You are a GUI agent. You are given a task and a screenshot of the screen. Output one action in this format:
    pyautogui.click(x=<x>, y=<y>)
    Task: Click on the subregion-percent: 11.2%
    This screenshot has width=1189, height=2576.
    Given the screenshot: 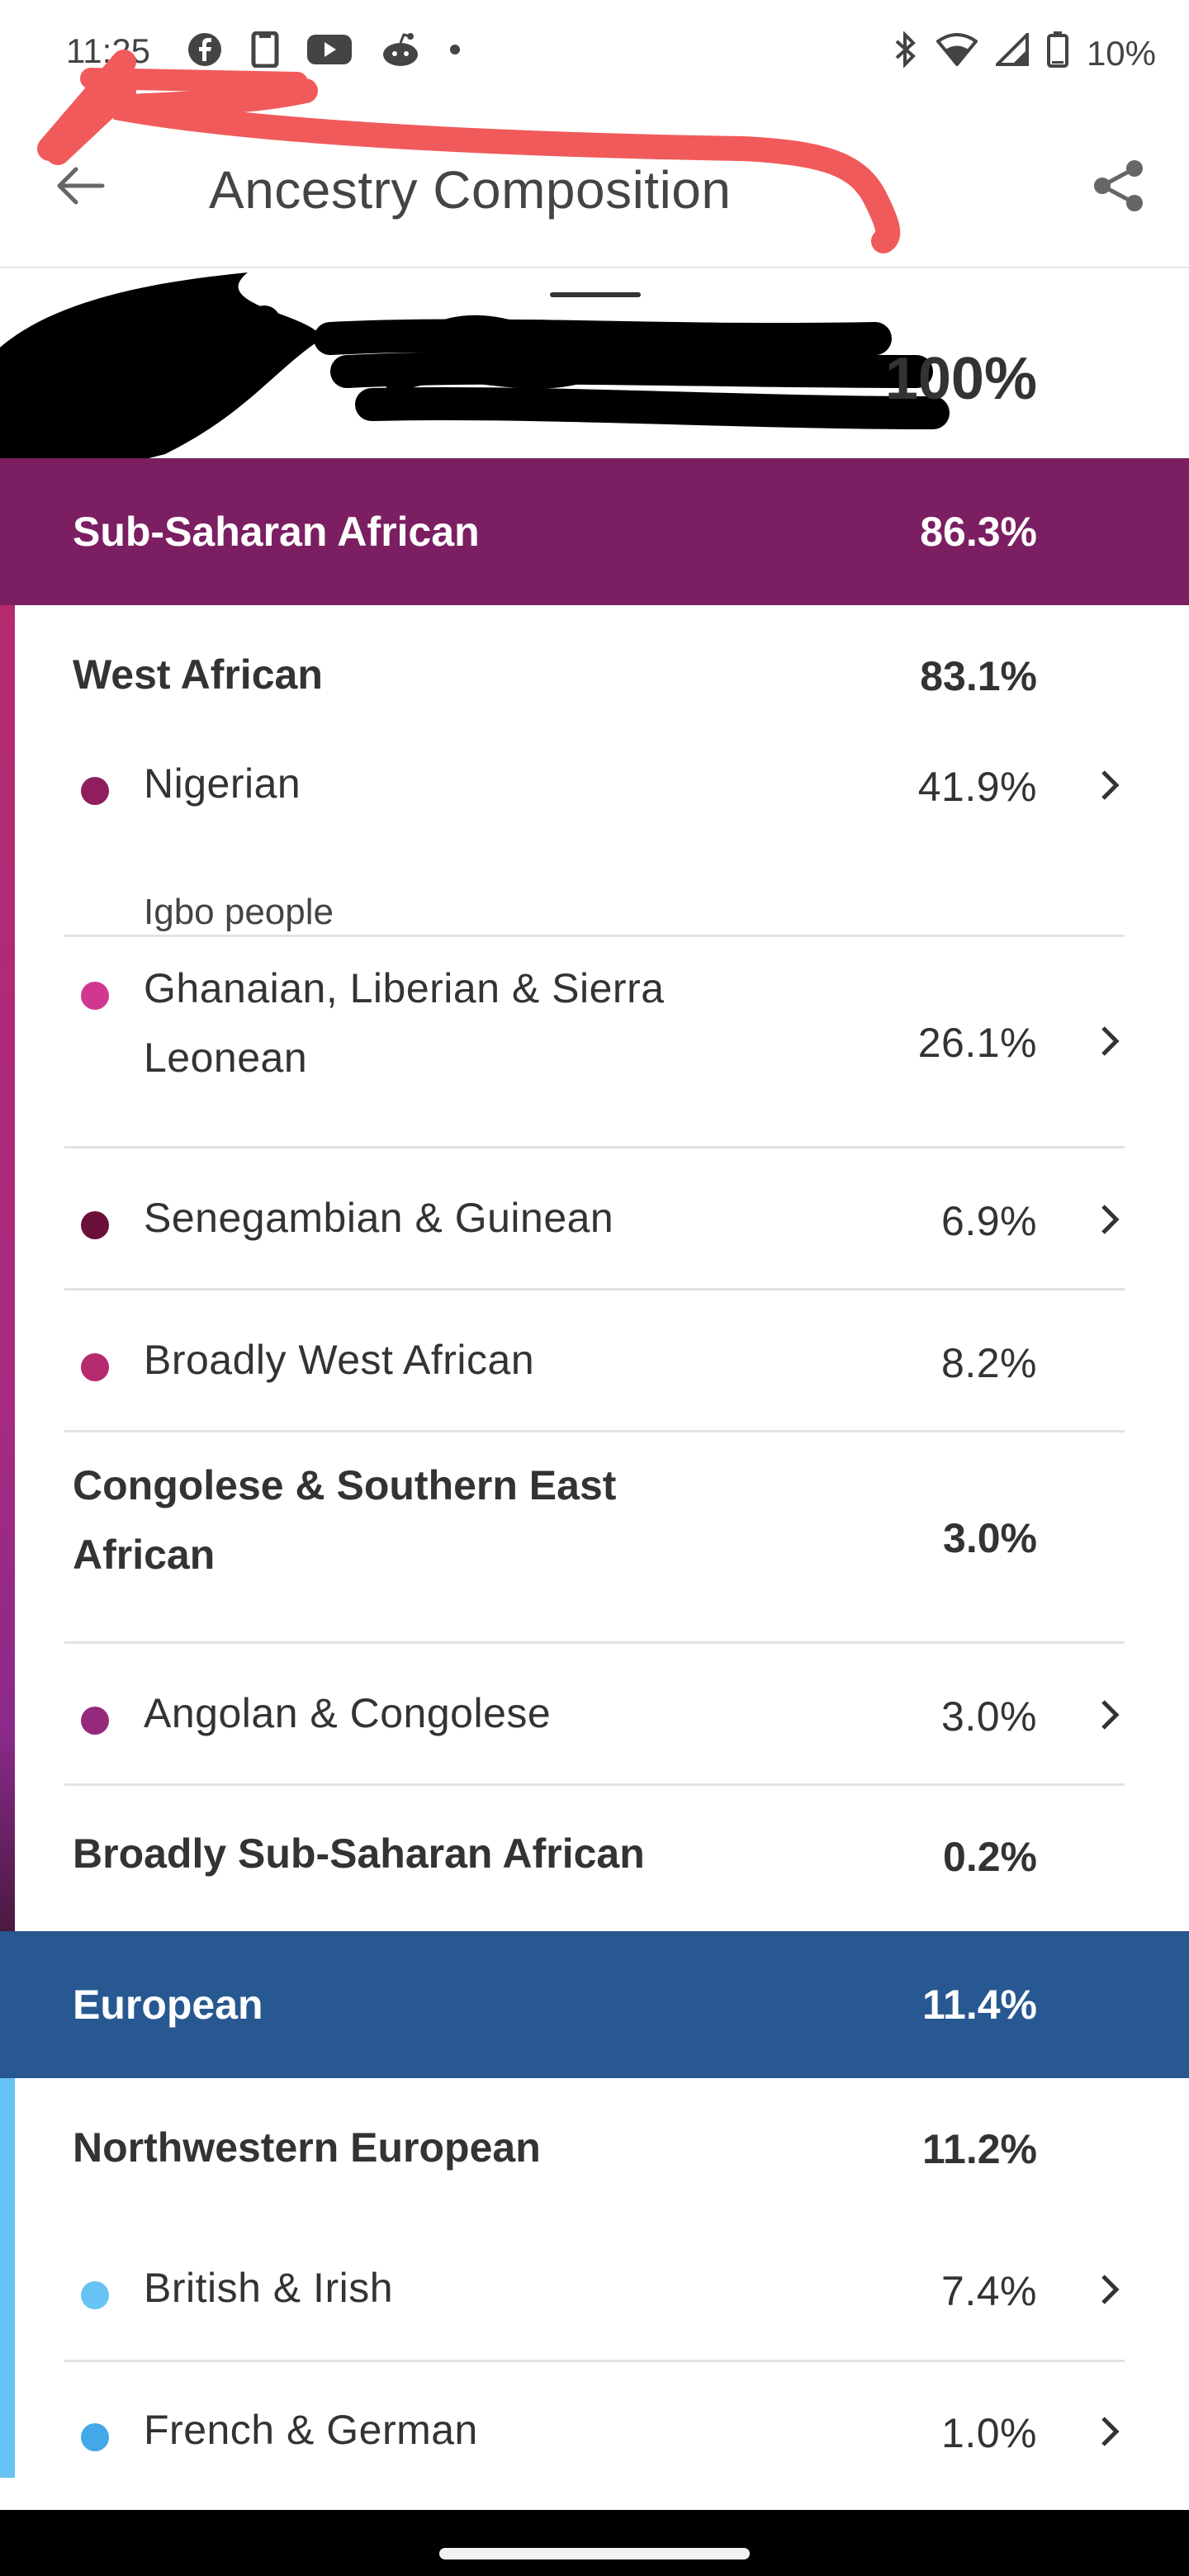 What is the action you would take?
    pyautogui.click(x=979, y=2149)
    